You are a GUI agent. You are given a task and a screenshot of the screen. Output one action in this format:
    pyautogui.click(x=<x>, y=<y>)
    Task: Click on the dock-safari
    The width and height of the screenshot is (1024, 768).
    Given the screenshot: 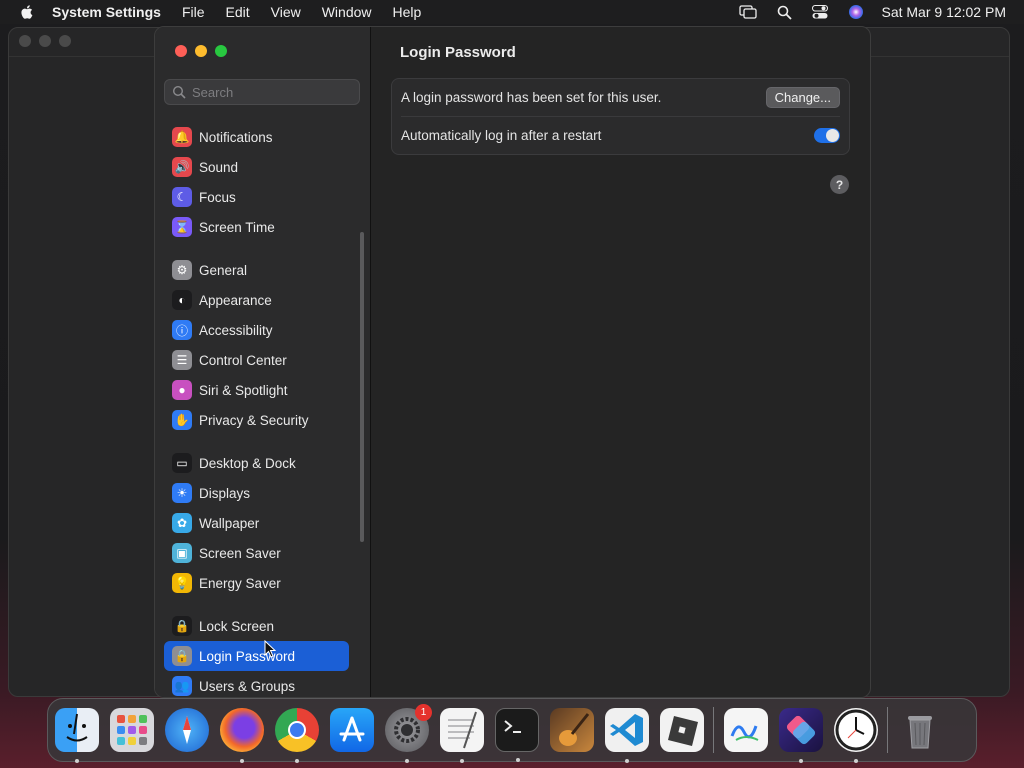 What is the action you would take?
    pyautogui.click(x=187, y=730)
    